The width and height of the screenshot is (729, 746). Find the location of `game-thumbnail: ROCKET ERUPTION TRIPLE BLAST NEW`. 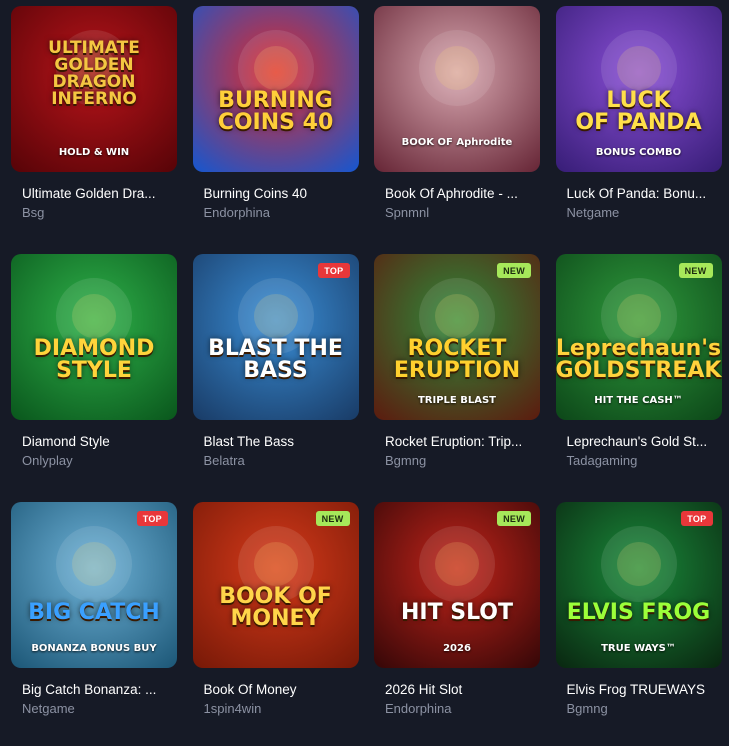

game-thumbnail: ROCKET ERUPTION TRIPLE BLAST NEW is located at coordinates (457, 337).